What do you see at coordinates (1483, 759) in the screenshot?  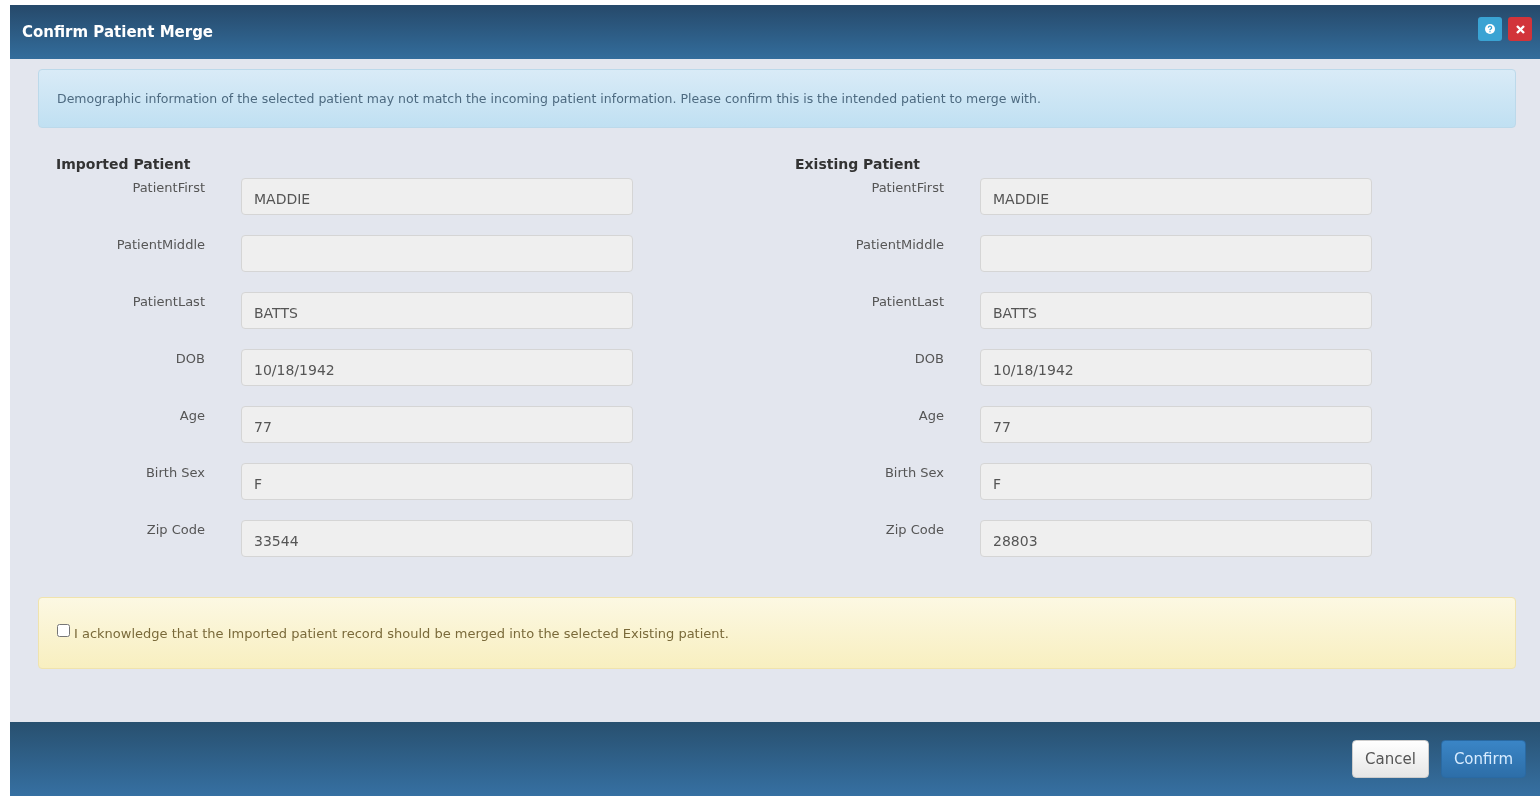 I see `confirm-button: Confirm` at bounding box center [1483, 759].